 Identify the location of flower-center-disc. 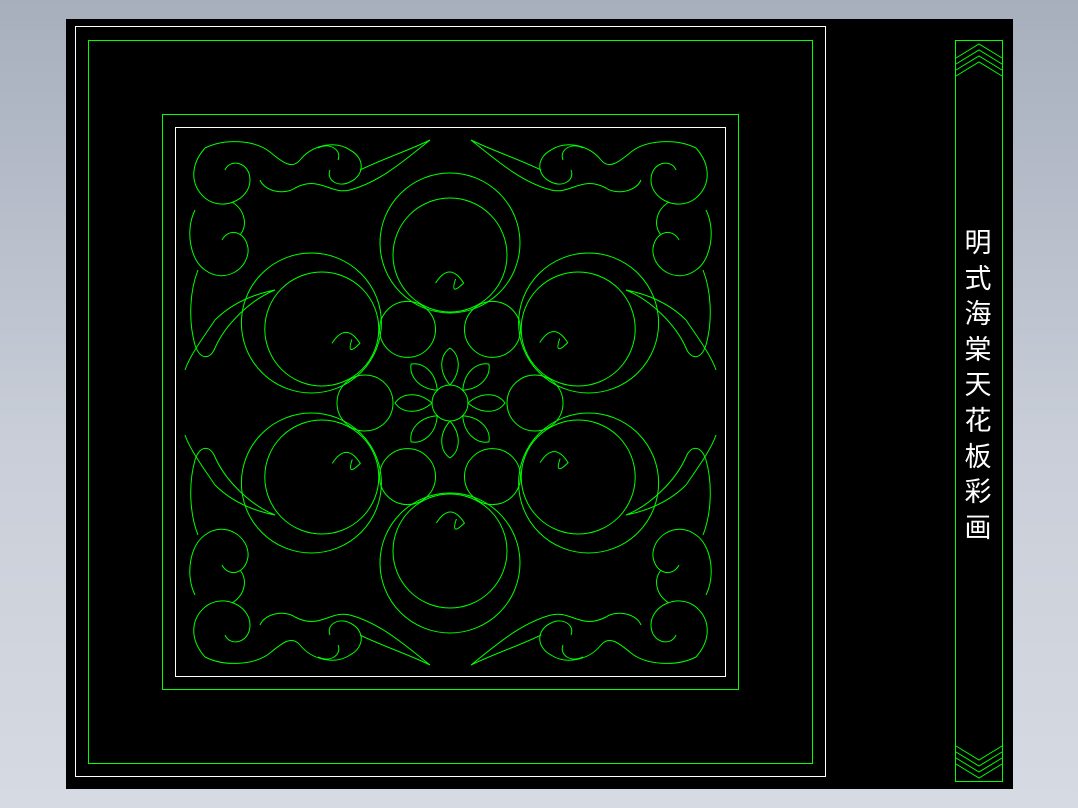
(450, 403).